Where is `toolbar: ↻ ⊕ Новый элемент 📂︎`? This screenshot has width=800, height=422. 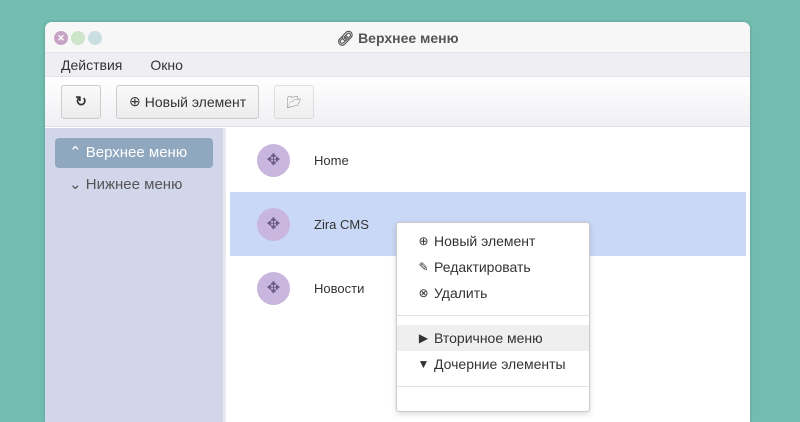
toolbar: ↻ ⊕ Новый элемент 📂︎ is located at coordinates (397, 102).